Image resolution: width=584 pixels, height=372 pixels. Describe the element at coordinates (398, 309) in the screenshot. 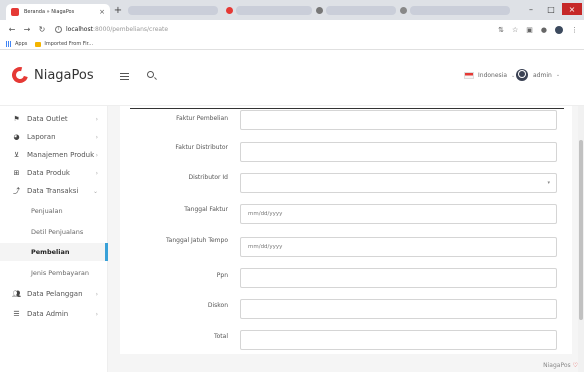

I see `diskon-input` at that location.